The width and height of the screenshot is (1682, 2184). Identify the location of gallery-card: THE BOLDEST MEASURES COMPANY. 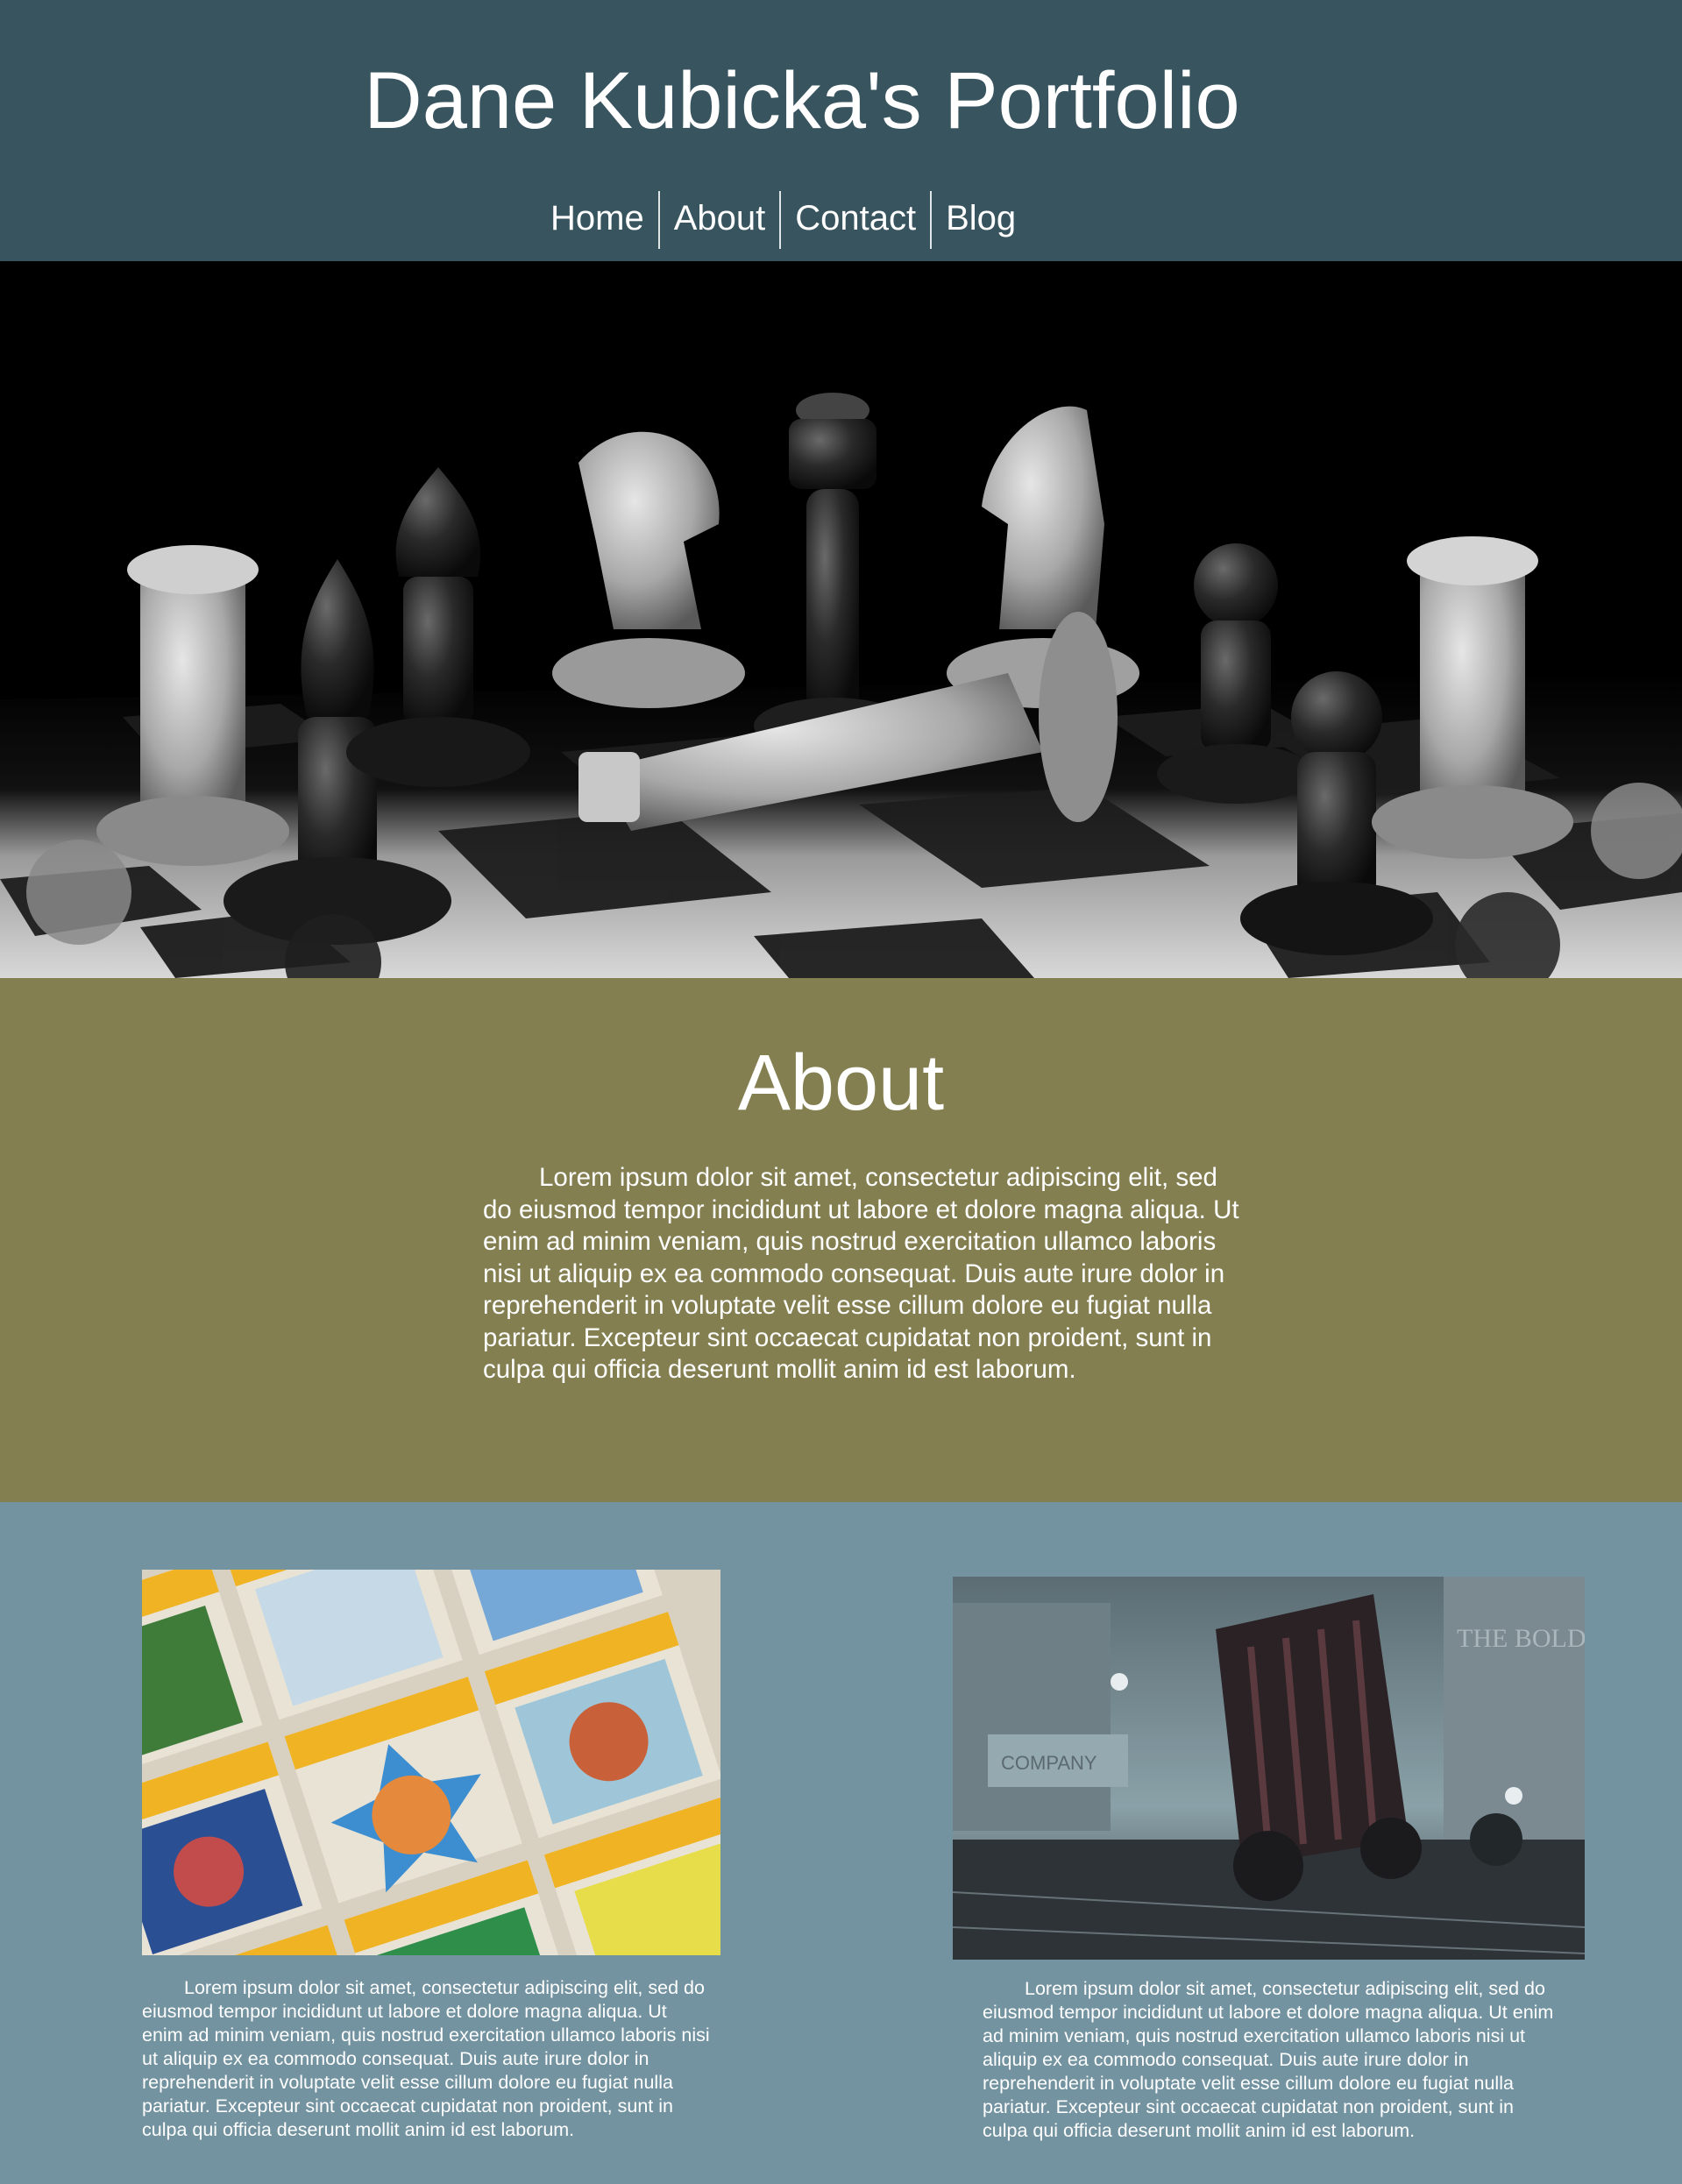
(1269, 1860).